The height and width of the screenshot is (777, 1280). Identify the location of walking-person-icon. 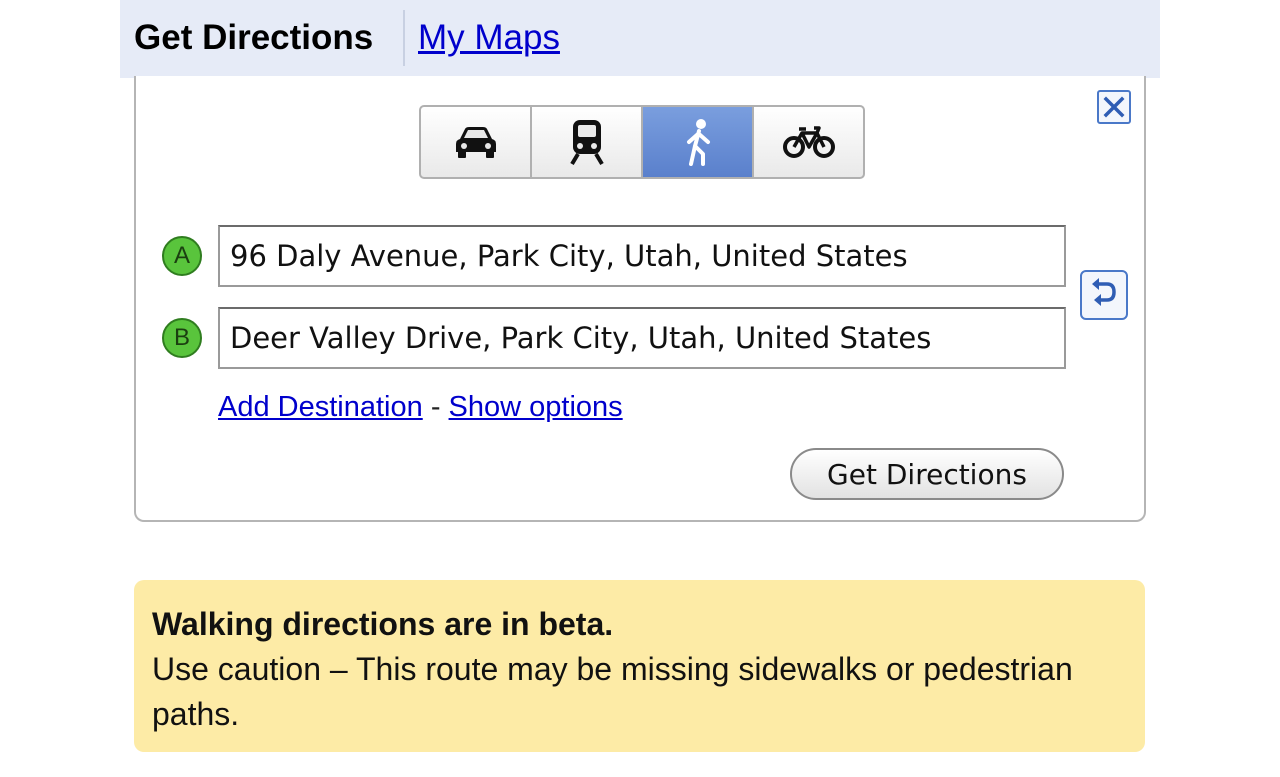
(698, 142).